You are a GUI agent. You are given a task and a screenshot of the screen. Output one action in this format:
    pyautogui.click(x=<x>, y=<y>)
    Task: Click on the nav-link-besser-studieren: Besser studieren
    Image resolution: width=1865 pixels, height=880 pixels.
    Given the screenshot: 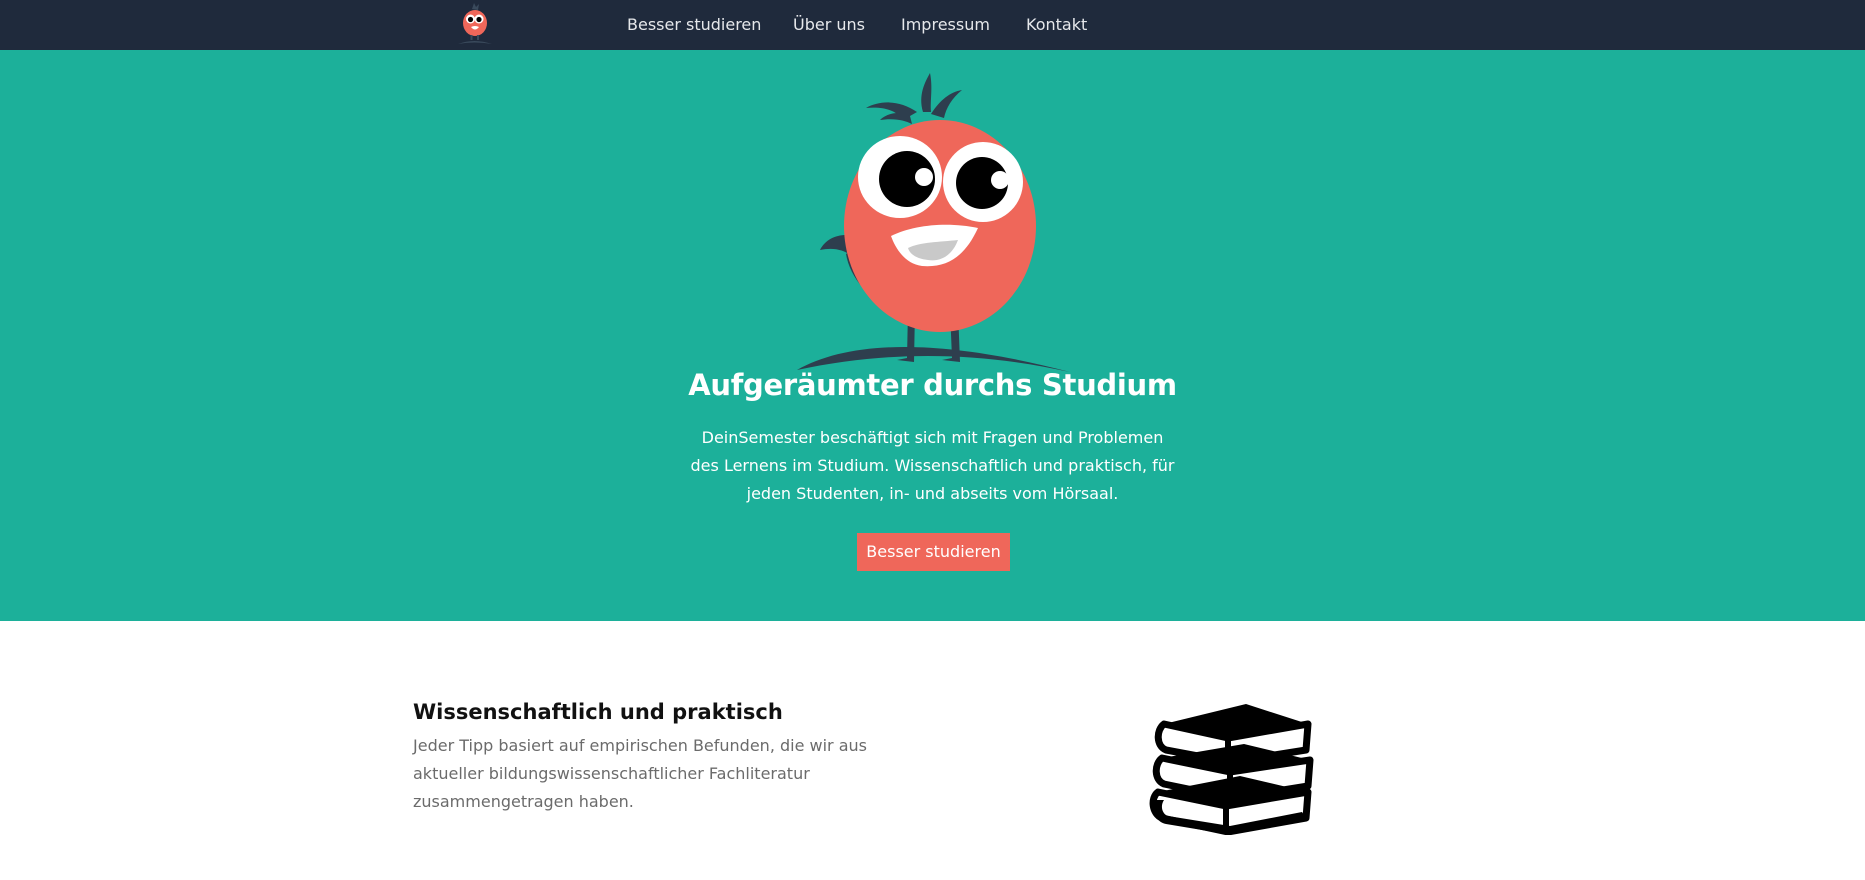 What is the action you would take?
    pyautogui.click(x=694, y=24)
    